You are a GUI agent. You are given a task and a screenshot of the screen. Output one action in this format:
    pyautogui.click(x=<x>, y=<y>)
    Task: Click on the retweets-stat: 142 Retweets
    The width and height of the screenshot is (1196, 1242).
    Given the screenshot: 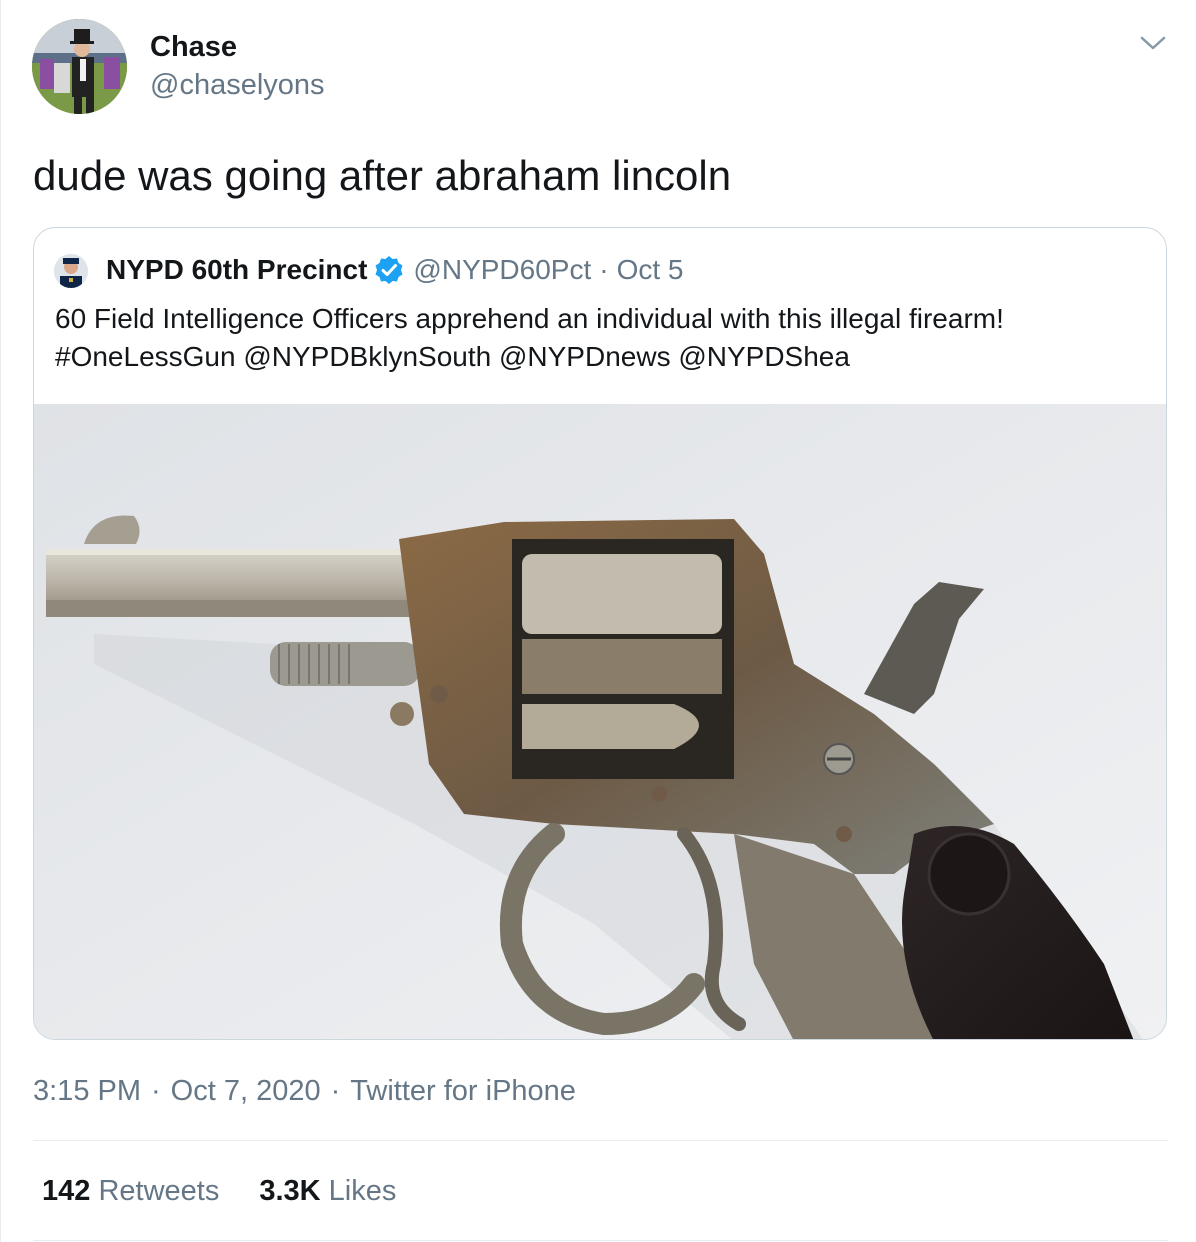 What is the action you would take?
    pyautogui.click(x=130, y=1191)
    